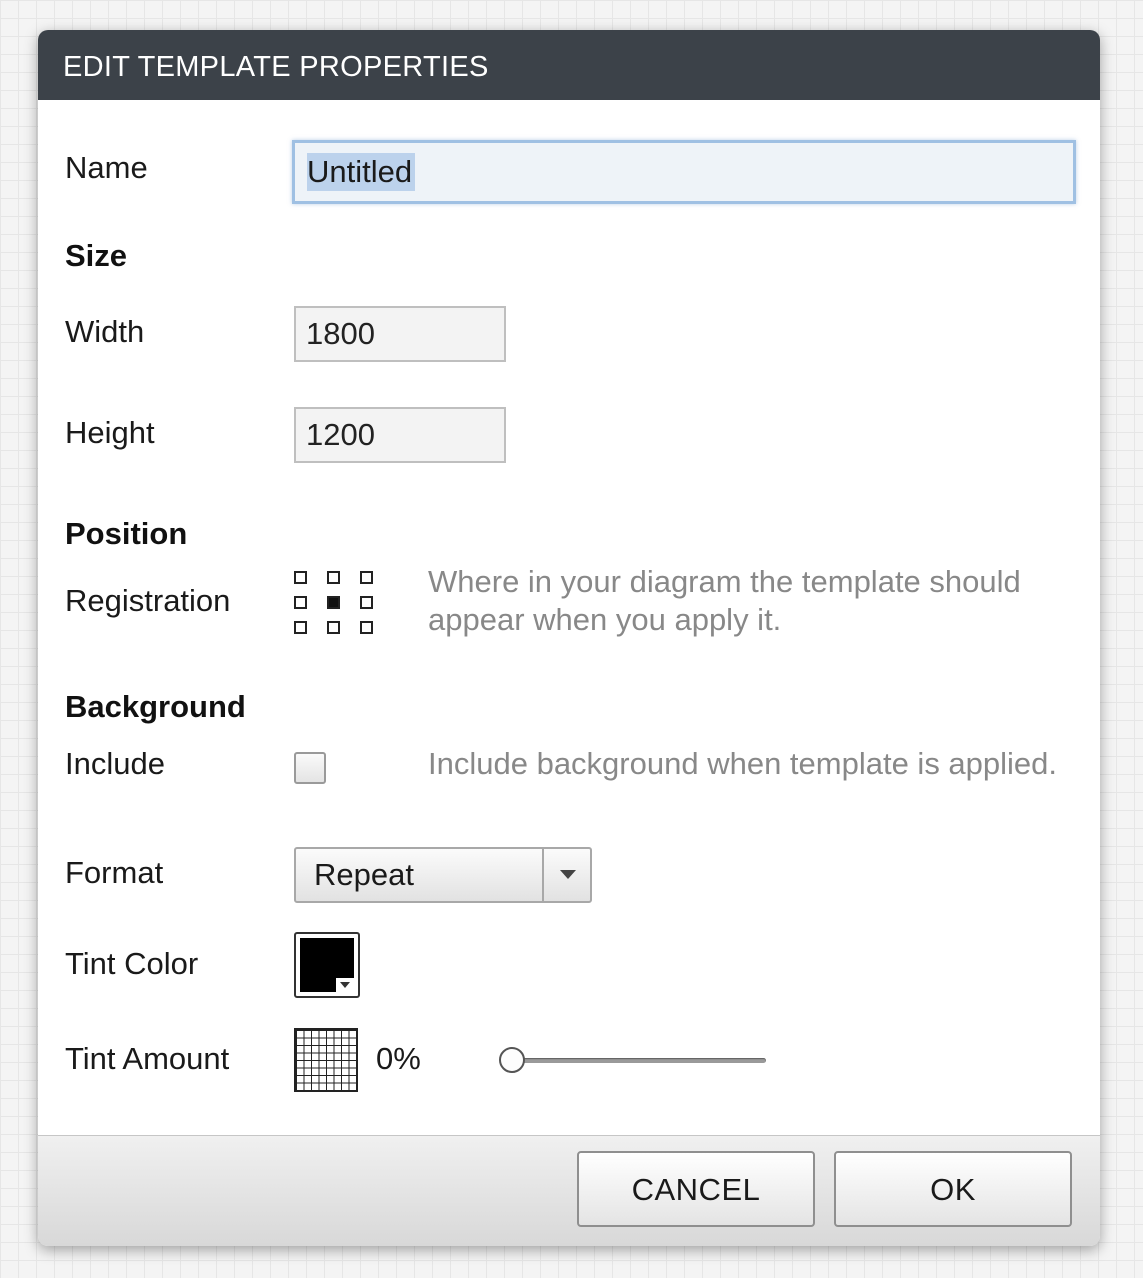 Image resolution: width=1143 pixels, height=1278 pixels. Describe the element at coordinates (953, 1189) in the screenshot. I see `ok-button: OK` at that location.